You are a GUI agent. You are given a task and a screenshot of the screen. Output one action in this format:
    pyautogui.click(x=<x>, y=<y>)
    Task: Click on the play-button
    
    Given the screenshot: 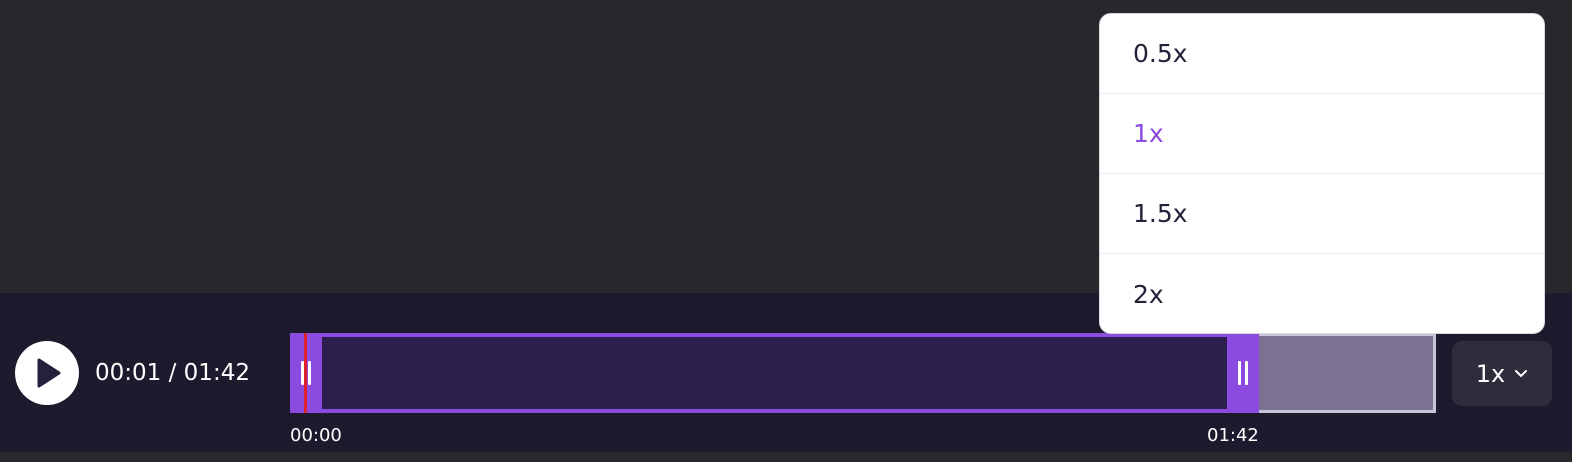 What is the action you would take?
    pyautogui.click(x=47, y=373)
    